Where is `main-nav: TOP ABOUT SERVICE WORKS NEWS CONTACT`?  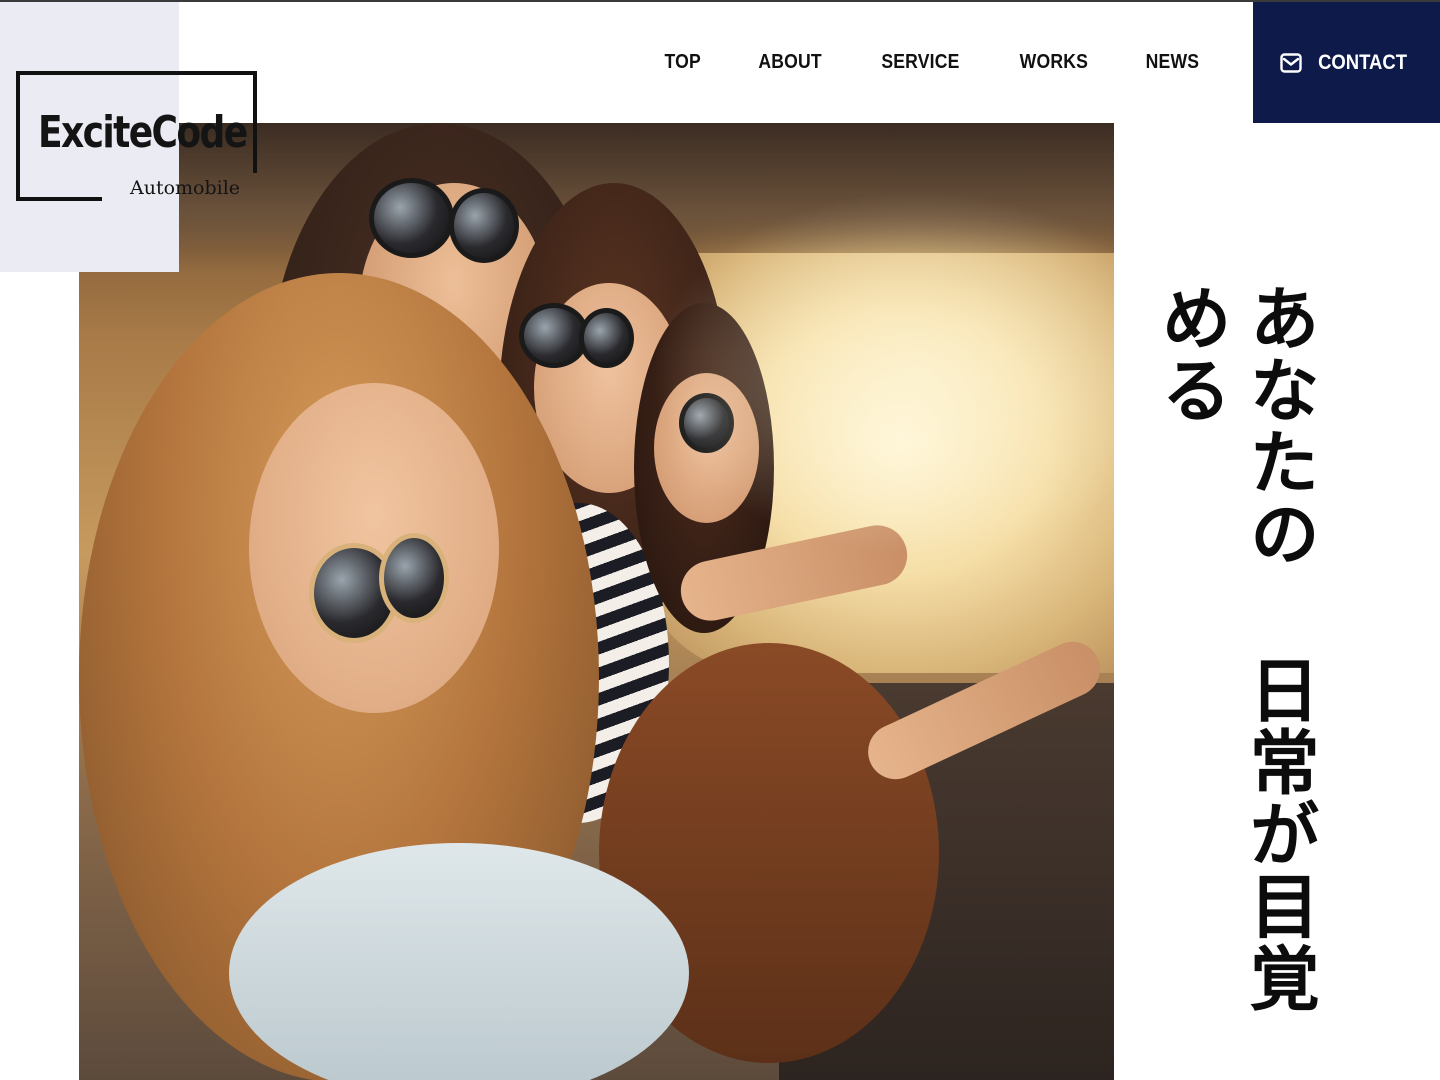
main-nav: TOP ABOUT SERVICE WORKS NEWS CONTACT is located at coordinates (1051, 62).